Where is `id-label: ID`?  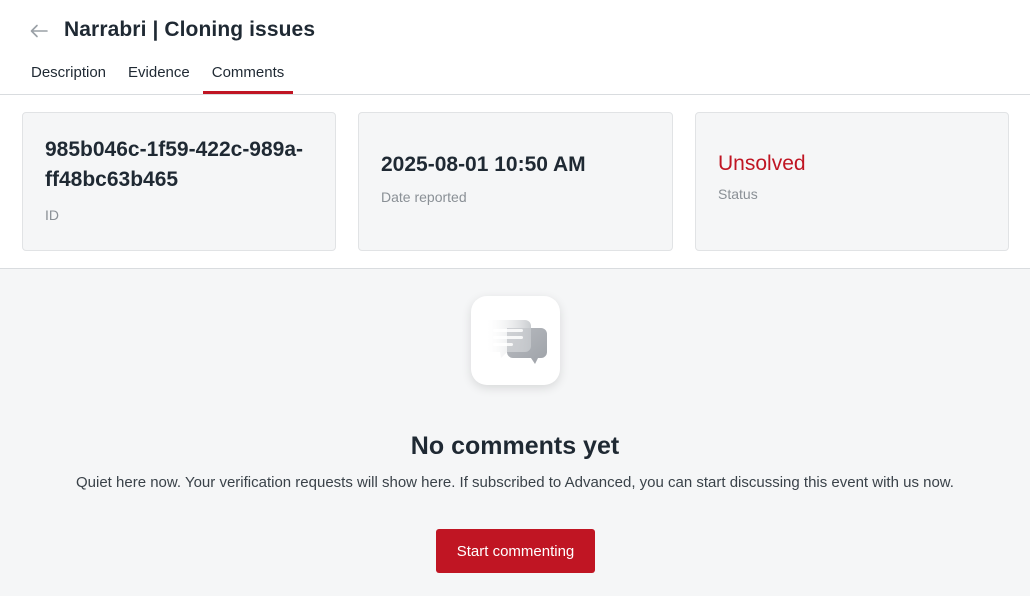 id-label: ID is located at coordinates (52, 215).